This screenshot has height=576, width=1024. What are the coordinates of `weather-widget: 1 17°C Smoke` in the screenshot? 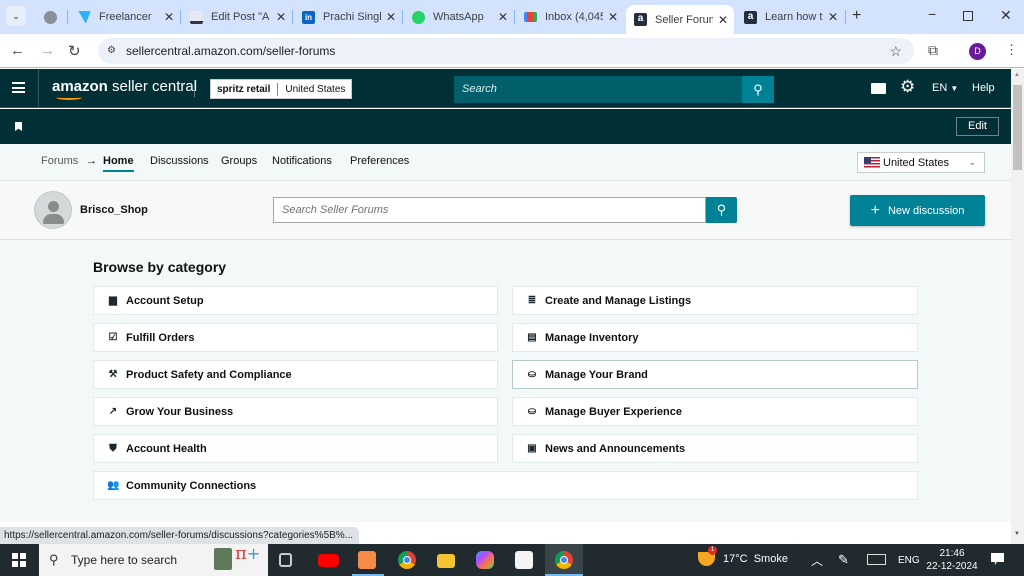 It's located at (743, 556).